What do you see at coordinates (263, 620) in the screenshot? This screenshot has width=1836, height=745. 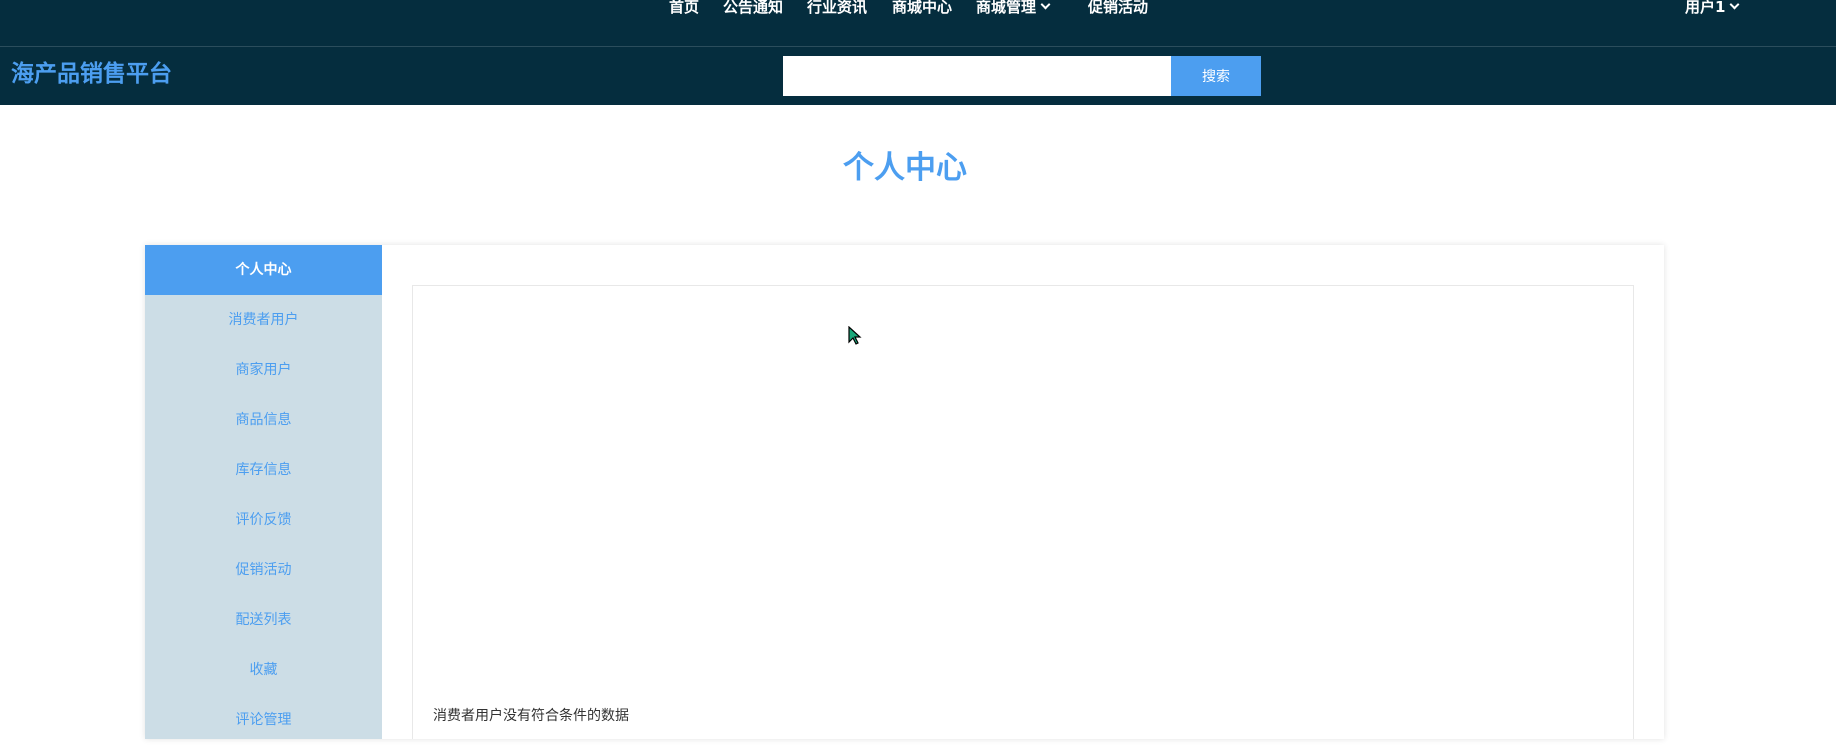 I see `sidebar-item-delivery-list: 配送列表` at bounding box center [263, 620].